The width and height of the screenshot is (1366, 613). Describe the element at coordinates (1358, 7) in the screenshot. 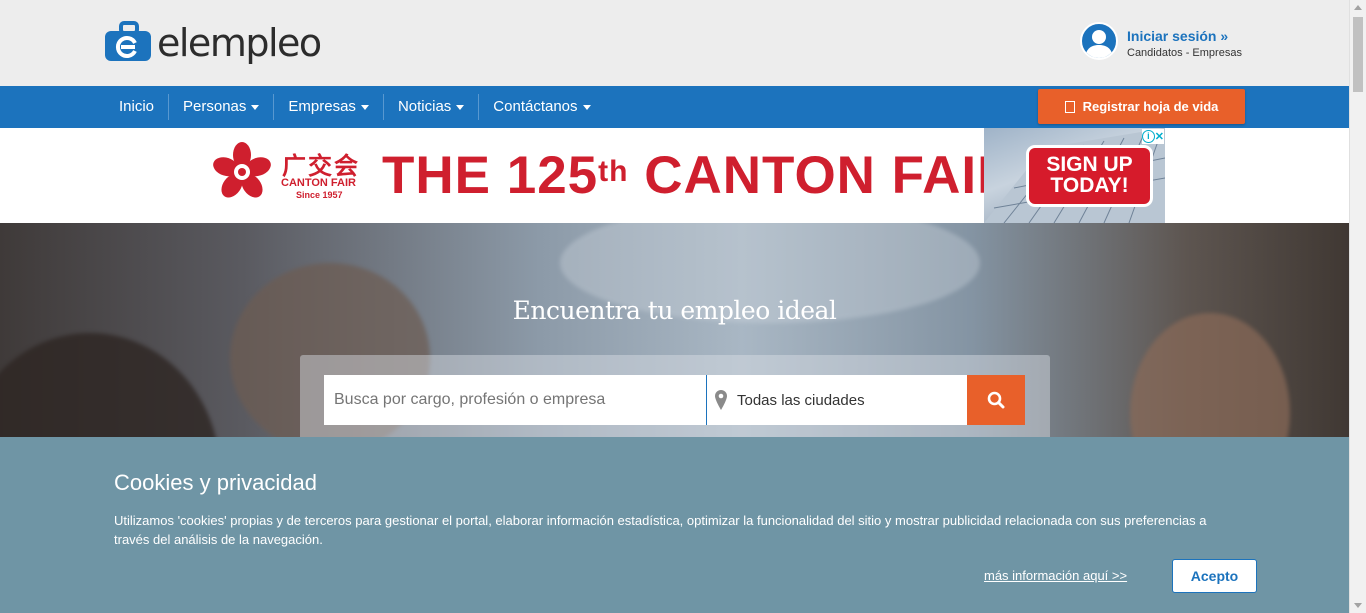

I see `scroll-up-icon` at that location.